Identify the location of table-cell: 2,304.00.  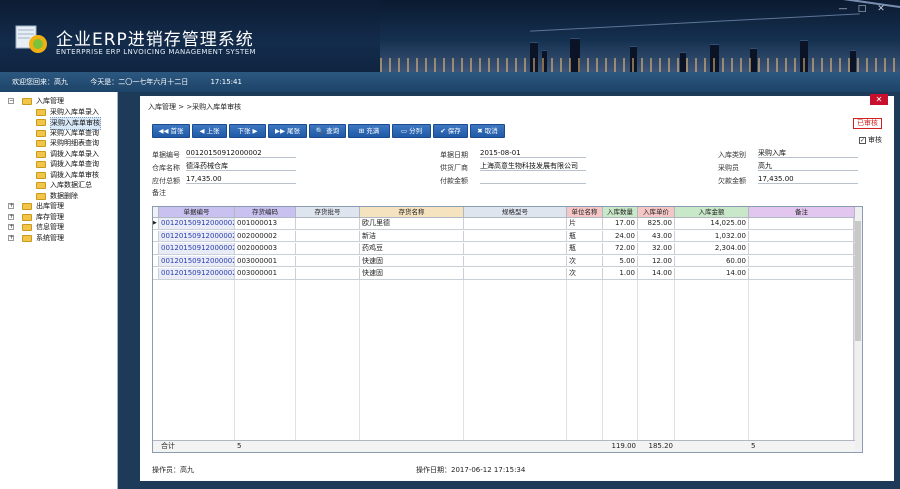
(712, 249).